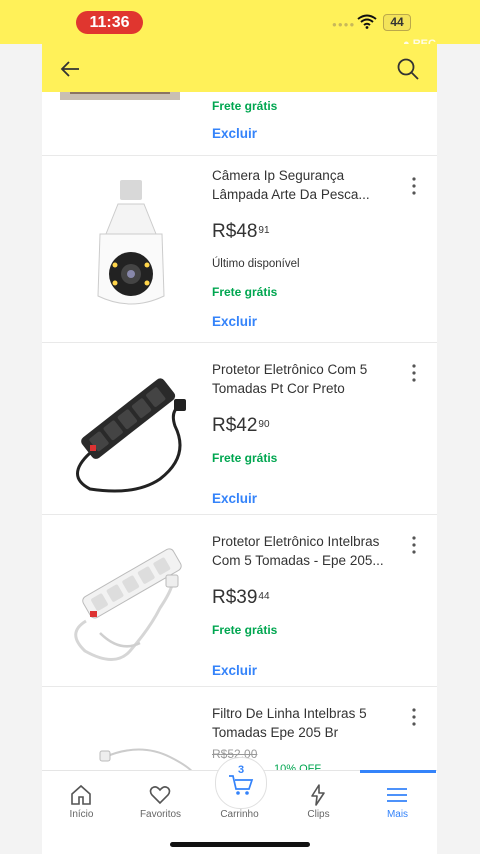 Image resolution: width=480 pixels, height=854 pixels. Describe the element at coordinates (318, 814) in the screenshot. I see `tab-label: Clips` at that location.